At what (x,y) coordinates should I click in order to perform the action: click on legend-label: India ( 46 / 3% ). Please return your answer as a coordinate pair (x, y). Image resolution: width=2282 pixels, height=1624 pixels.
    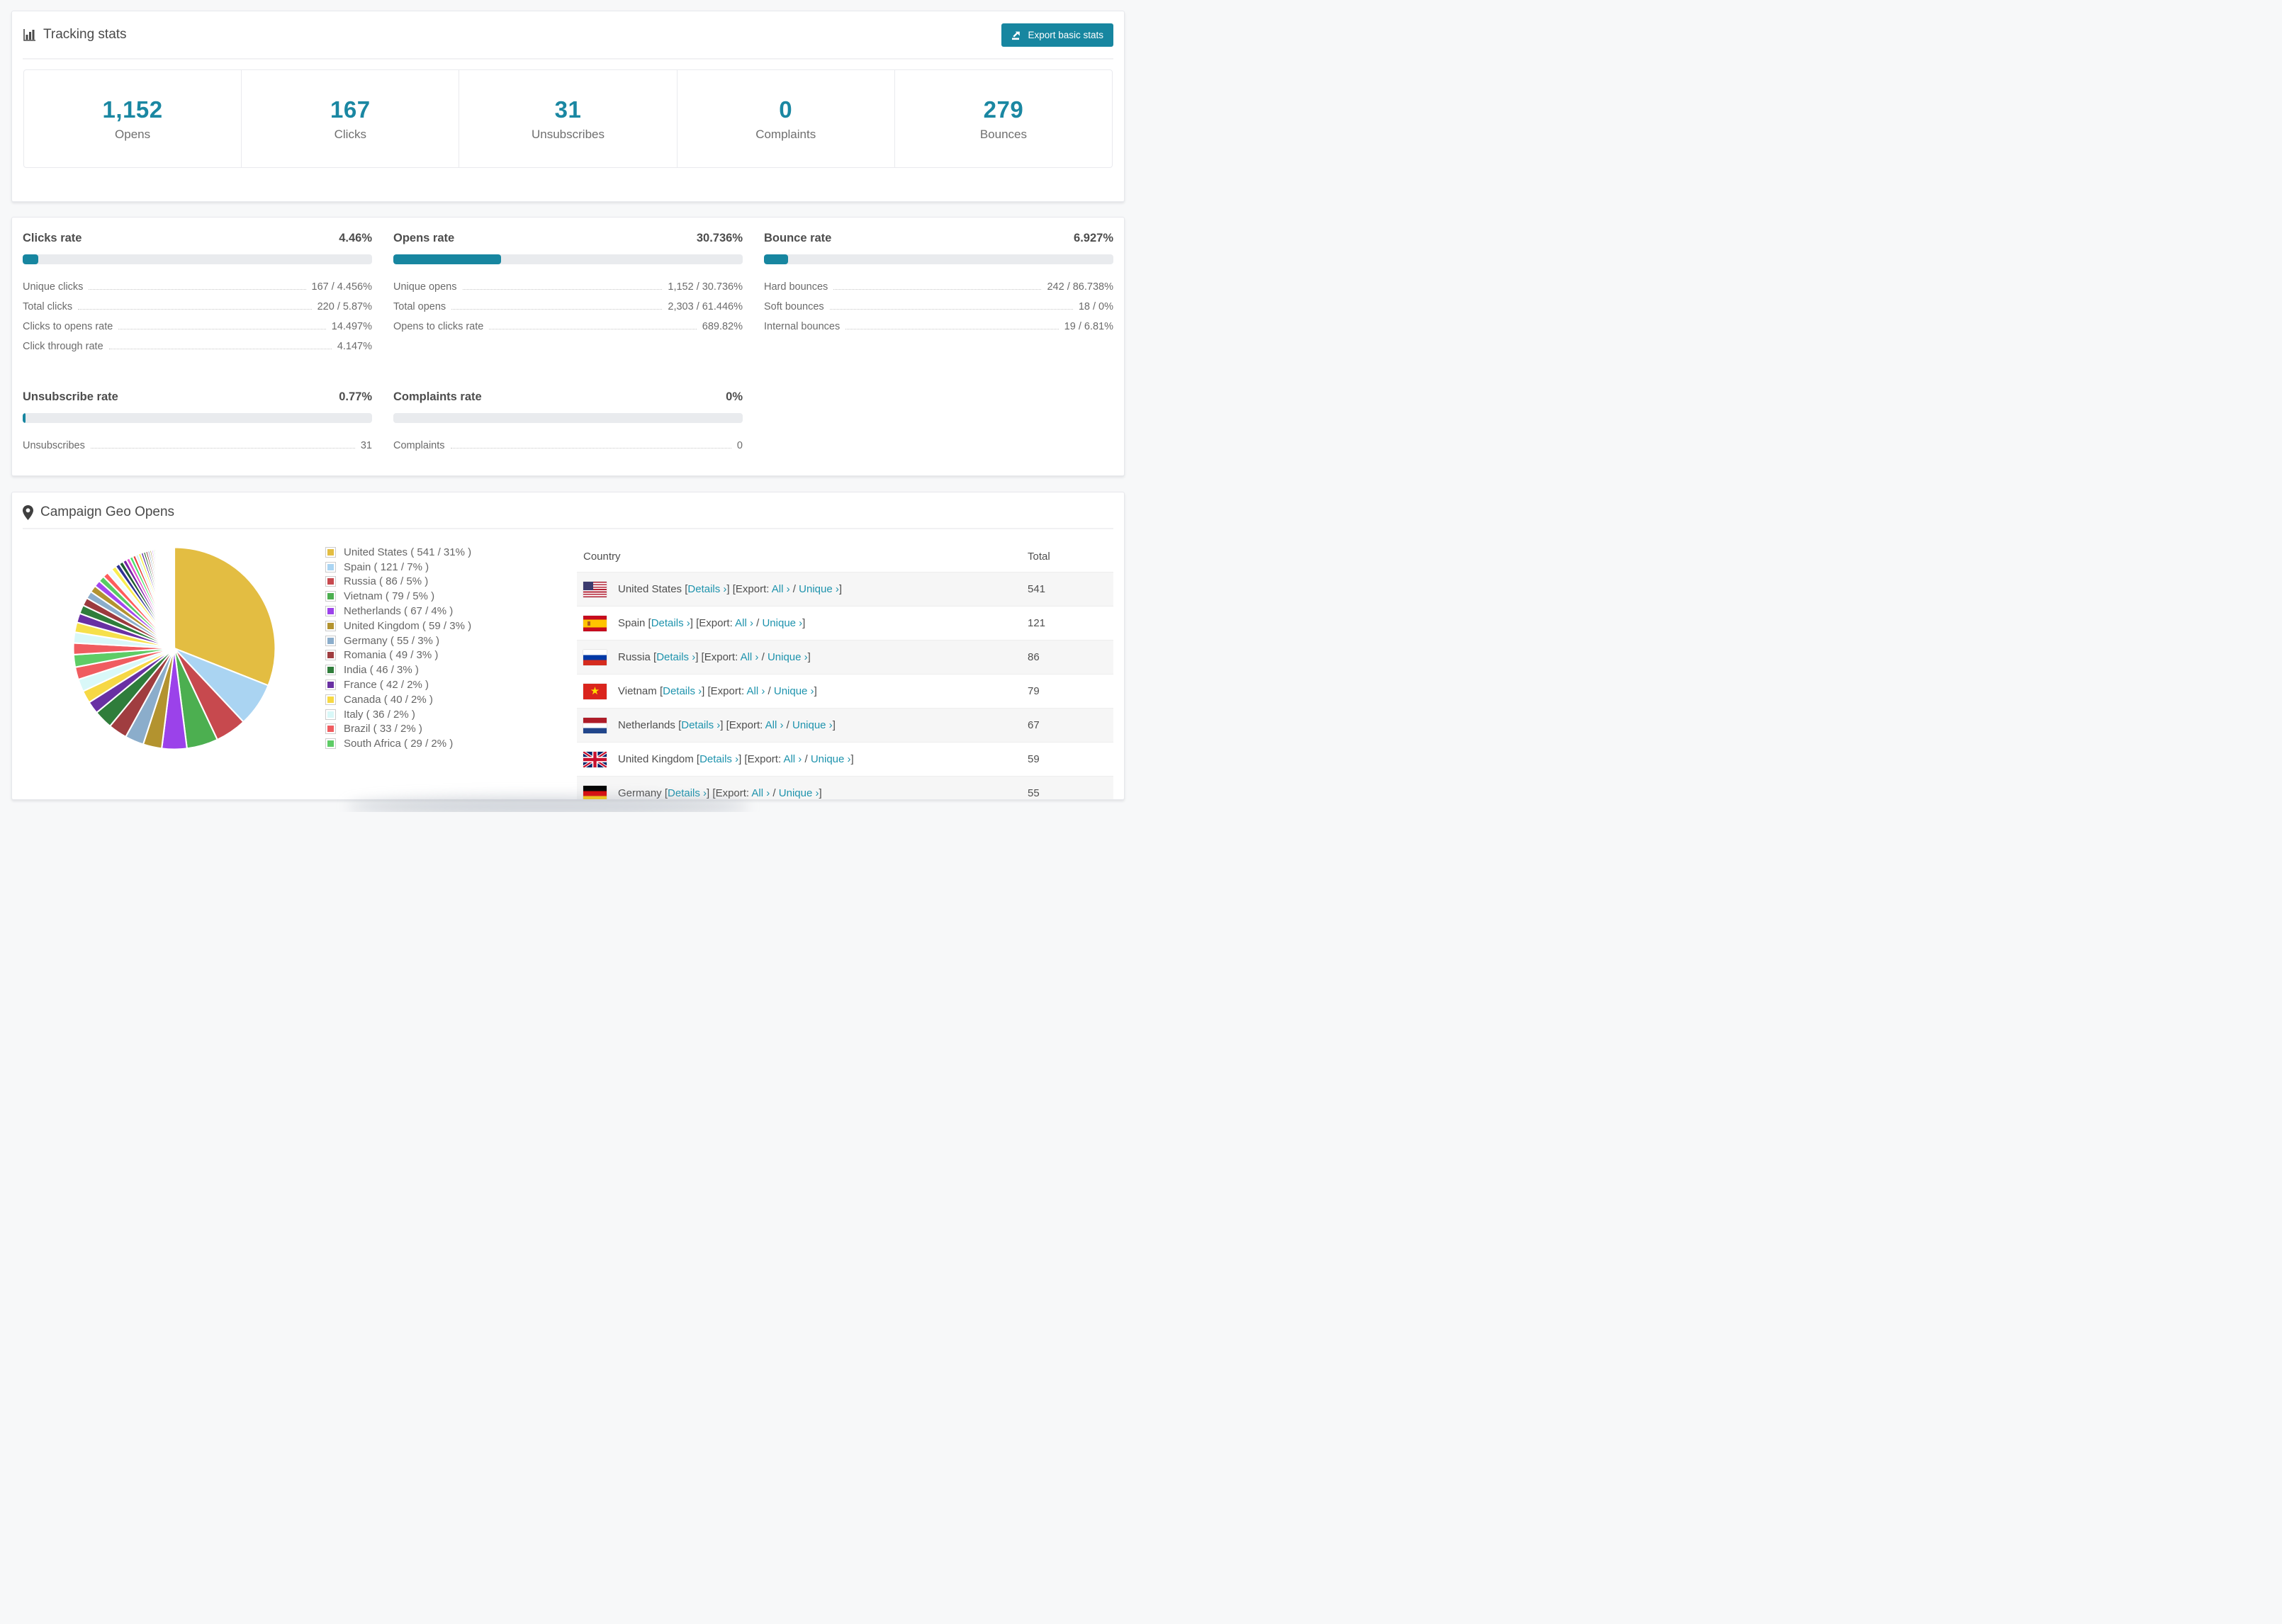
    Looking at the image, I should click on (382, 671).